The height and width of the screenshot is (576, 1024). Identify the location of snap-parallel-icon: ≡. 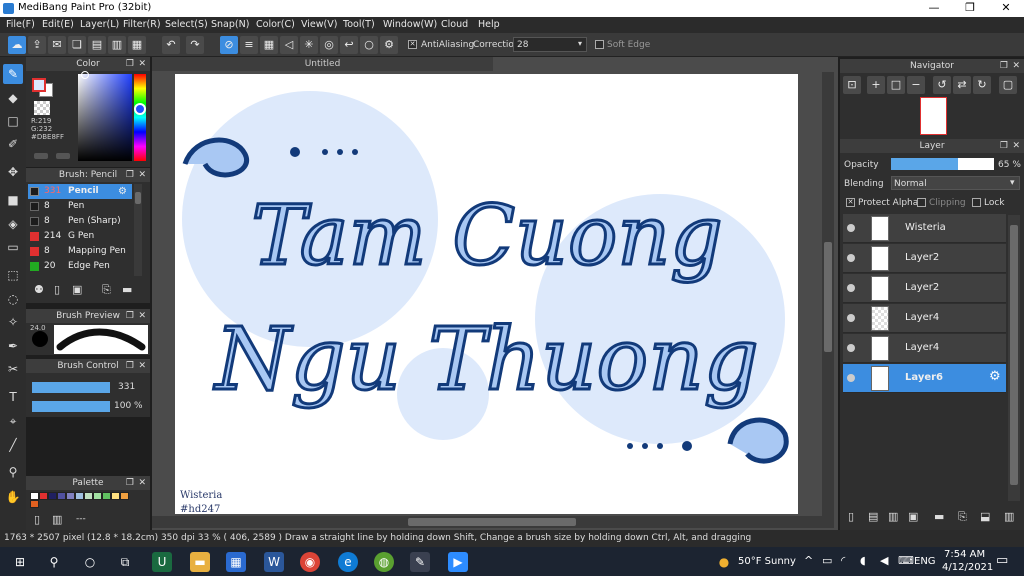
(249, 45).